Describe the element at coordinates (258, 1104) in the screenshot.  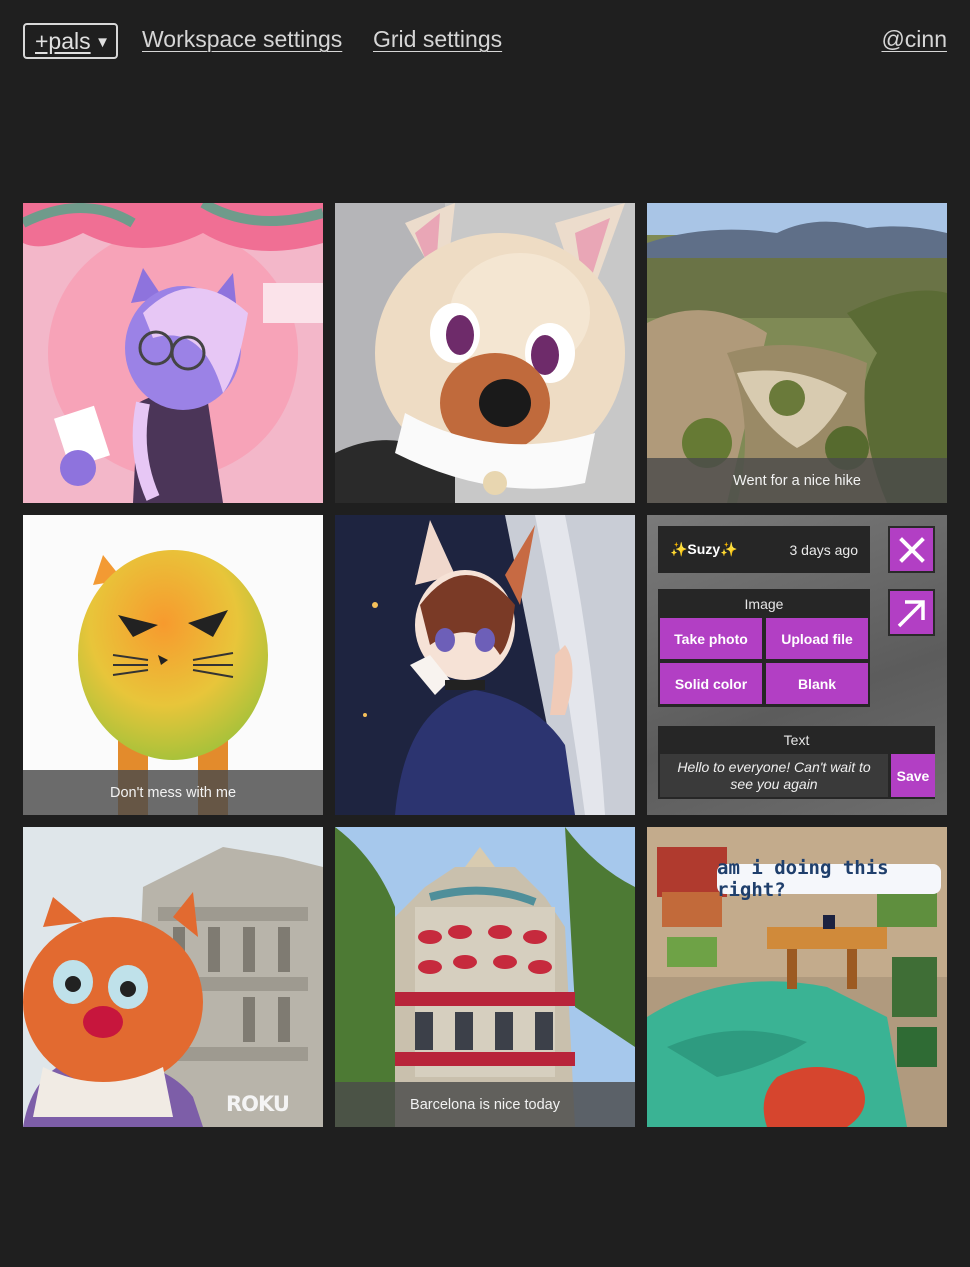
I see `watermark-text: ROKU` at that location.